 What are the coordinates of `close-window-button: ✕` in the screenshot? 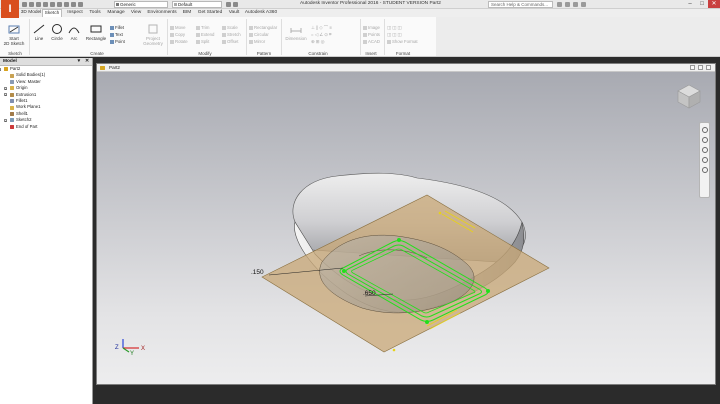 It's located at (714, 4).